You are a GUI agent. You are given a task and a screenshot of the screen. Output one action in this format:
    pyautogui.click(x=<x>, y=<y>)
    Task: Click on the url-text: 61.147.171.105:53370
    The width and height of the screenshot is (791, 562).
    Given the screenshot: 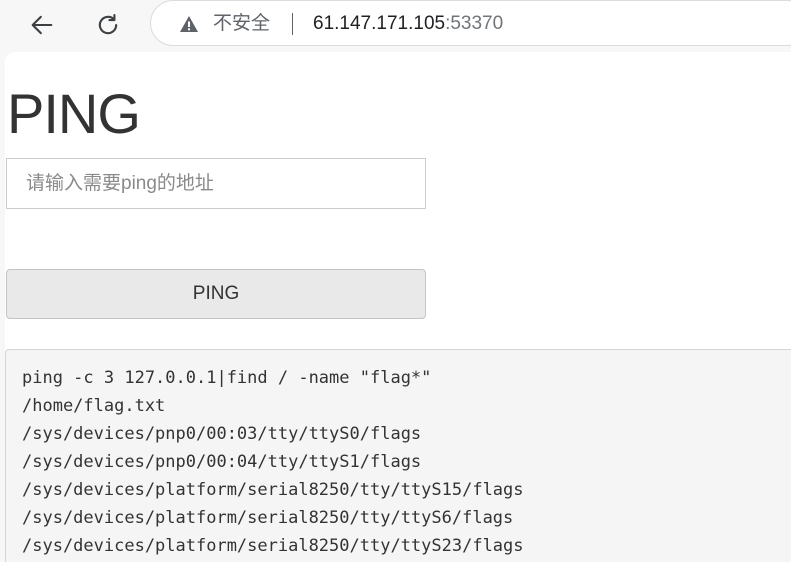 What is the action you would take?
    pyautogui.click(x=408, y=24)
    